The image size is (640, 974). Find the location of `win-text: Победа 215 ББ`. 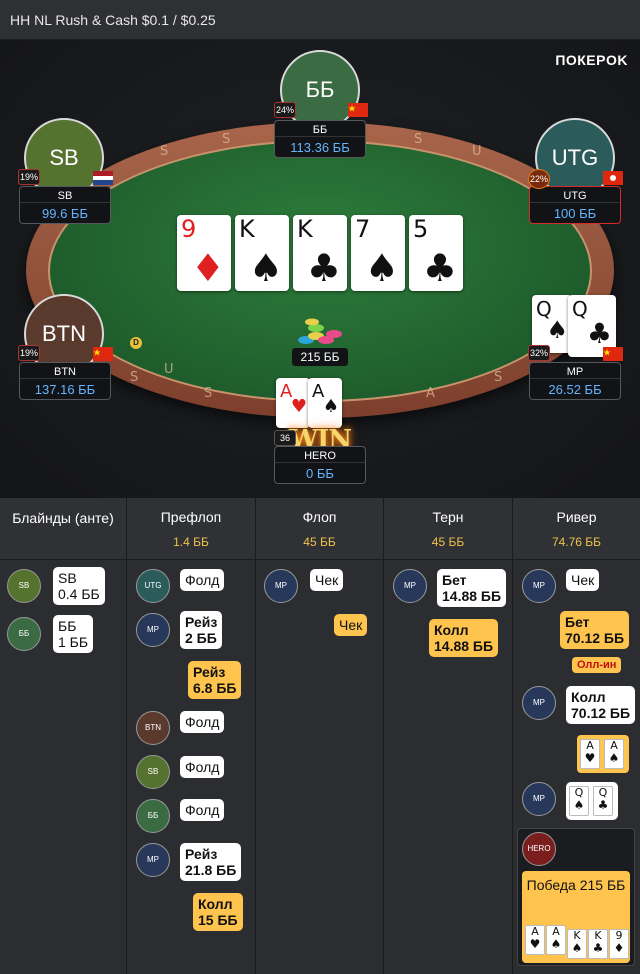

win-text: Победа 215 ББ is located at coordinates (576, 885).